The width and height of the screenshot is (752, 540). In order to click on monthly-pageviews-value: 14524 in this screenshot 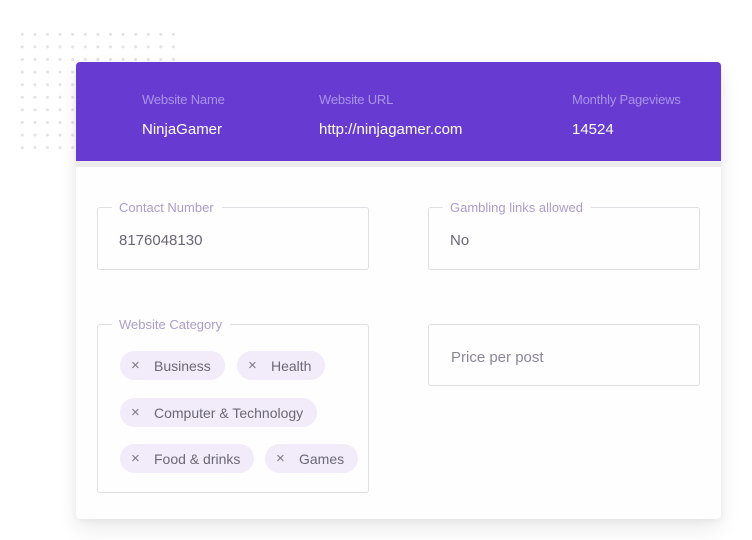, I will do `click(593, 129)`.